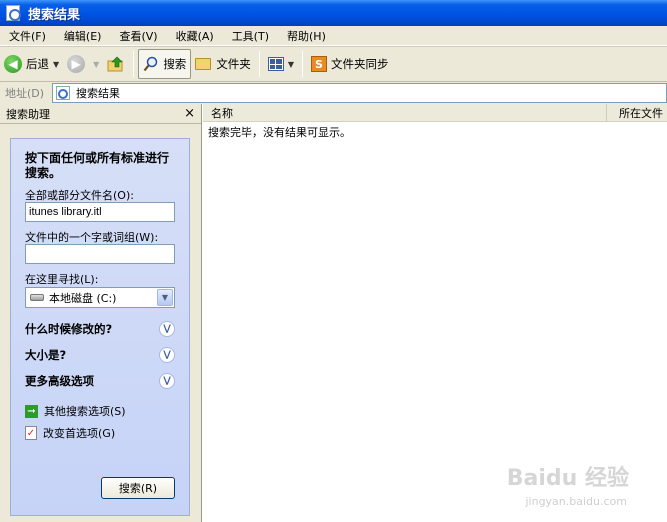 The image size is (667, 522). I want to click on section-size: 大小是? ⋁, so click(100, 355).